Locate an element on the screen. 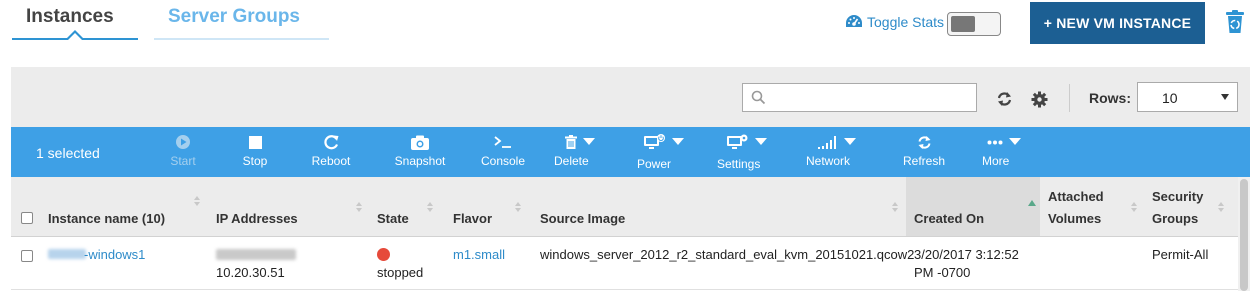 This screenshot has height=291, width=1259. refresh-label: Refresh is located at coordinates (924, 161).